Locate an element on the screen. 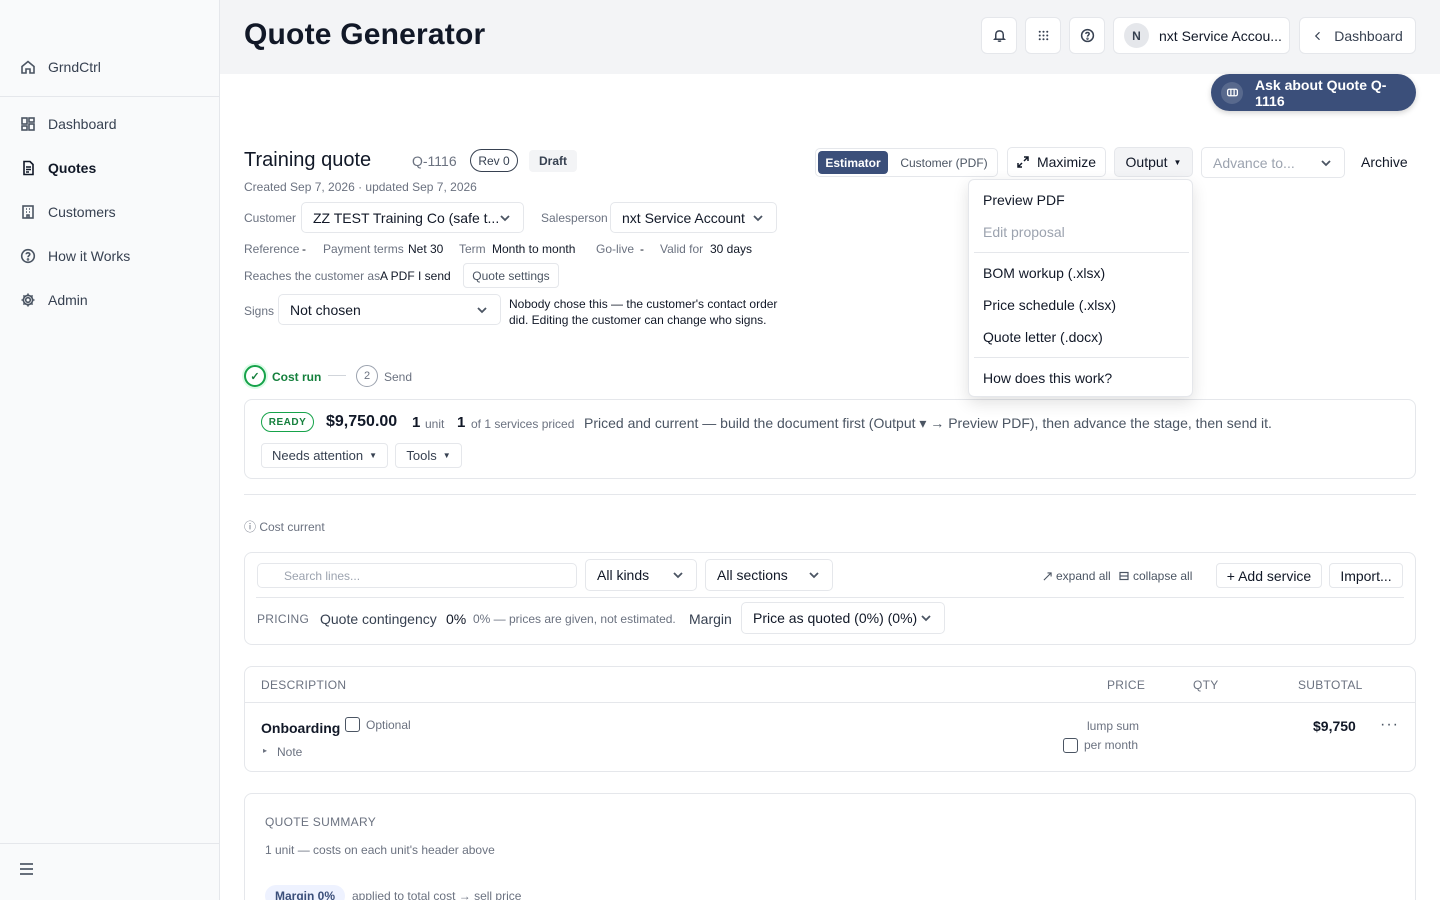 The image size is (1440, 900). optional-checkbox is located at coordinates (352, 724).